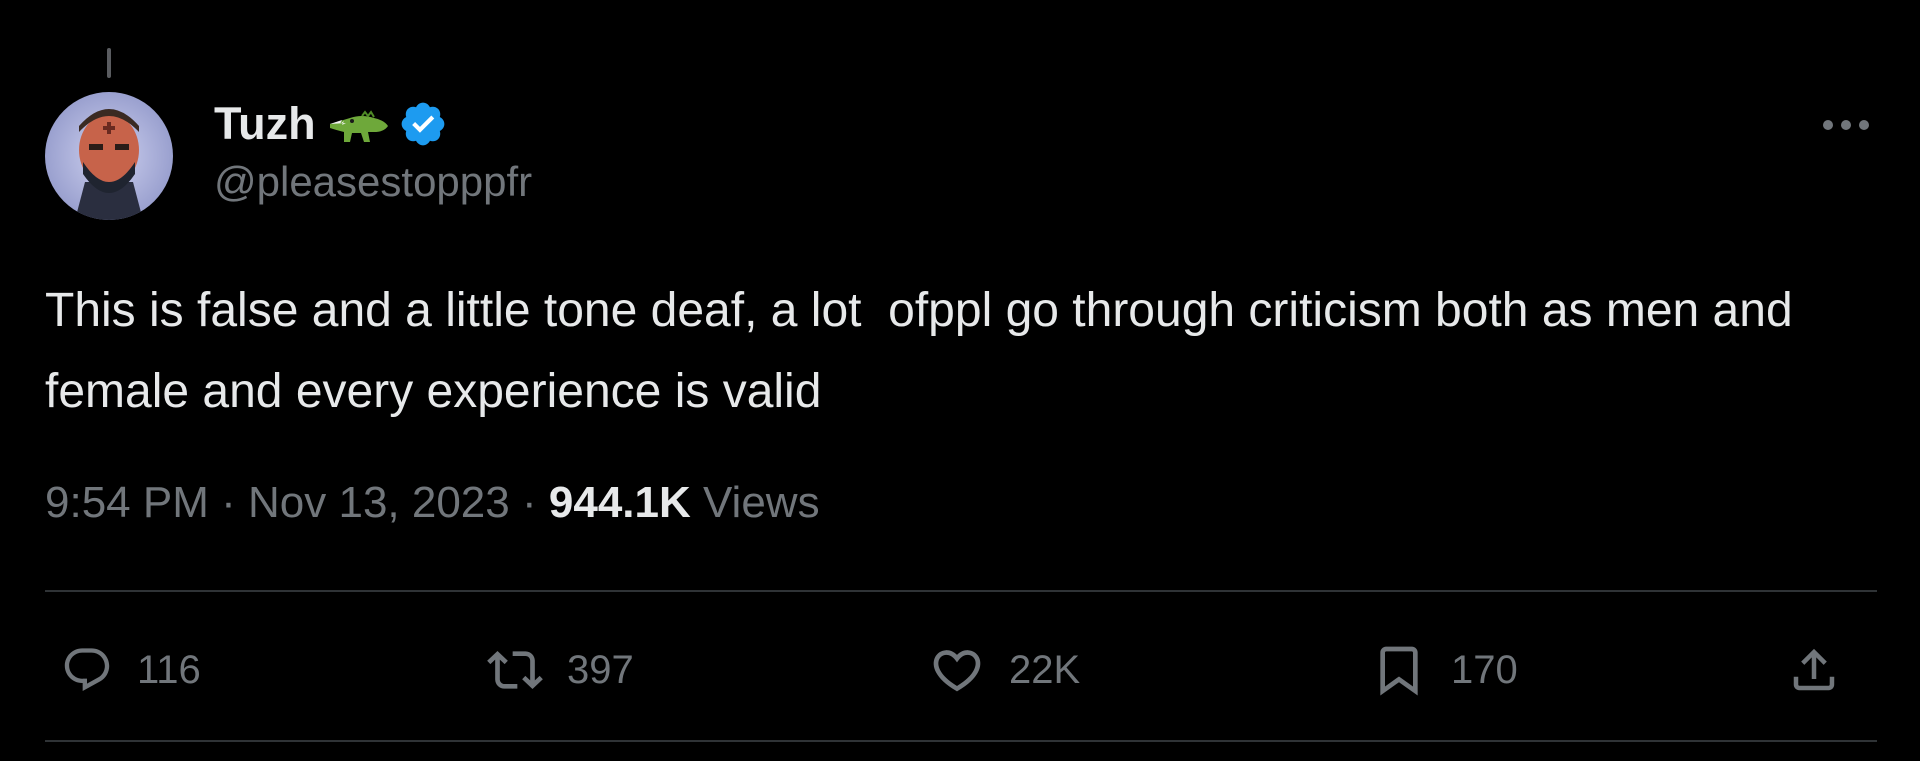  What do you see at coordinates (515, 670) in the screenshot?
I see `repost-icon` at bounding box center [515, 670].